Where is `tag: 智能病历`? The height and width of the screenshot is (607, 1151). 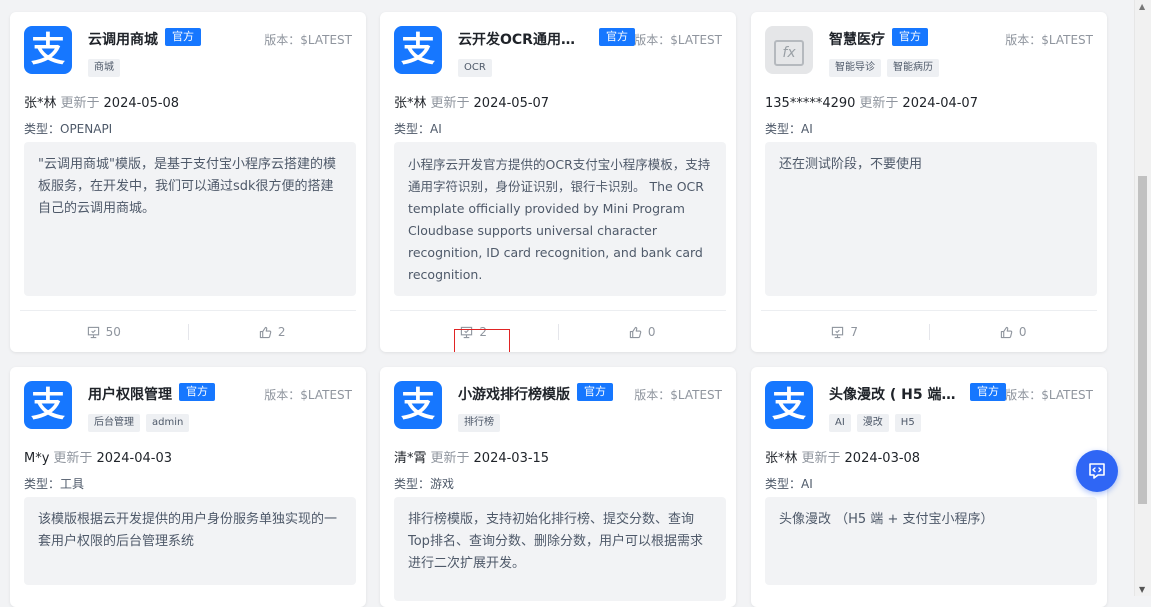 tag: 智能病历 is located at coordinates (913, 68).